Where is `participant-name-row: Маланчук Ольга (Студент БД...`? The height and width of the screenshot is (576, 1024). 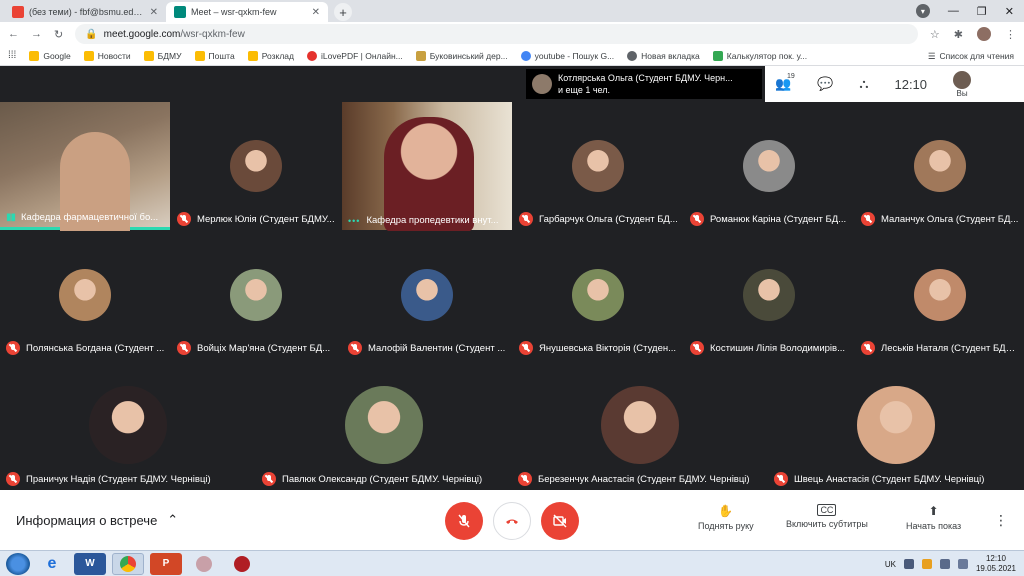
participant-name-row: Маланчук Ольга (Студент БД... is located at coordinates (941, 219).